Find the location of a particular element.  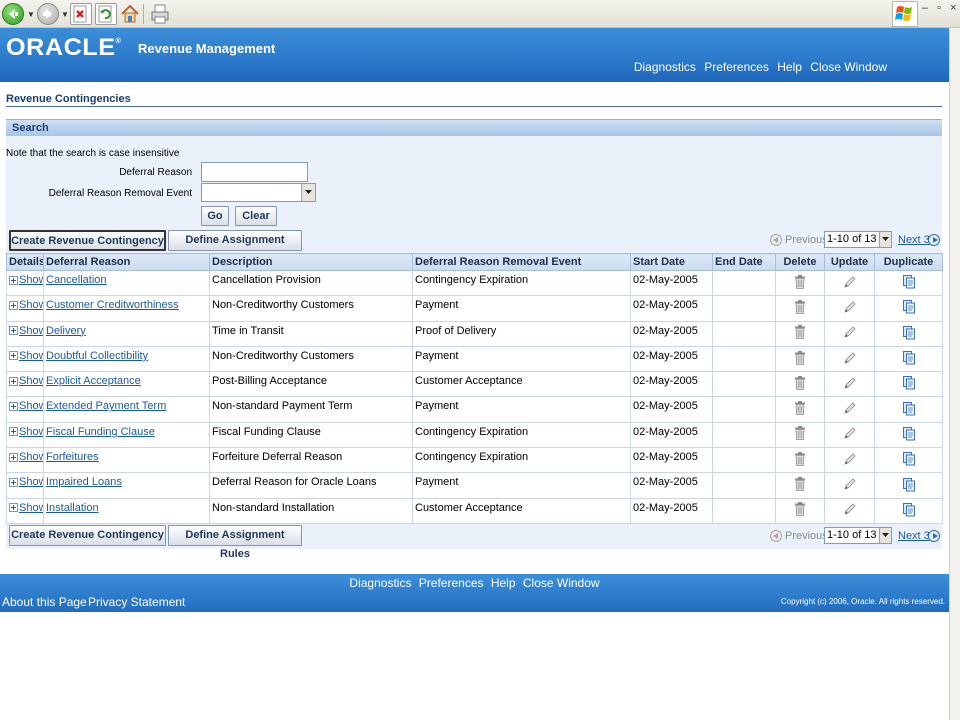

back-arrow-icon is located at coordinates (13, 14).